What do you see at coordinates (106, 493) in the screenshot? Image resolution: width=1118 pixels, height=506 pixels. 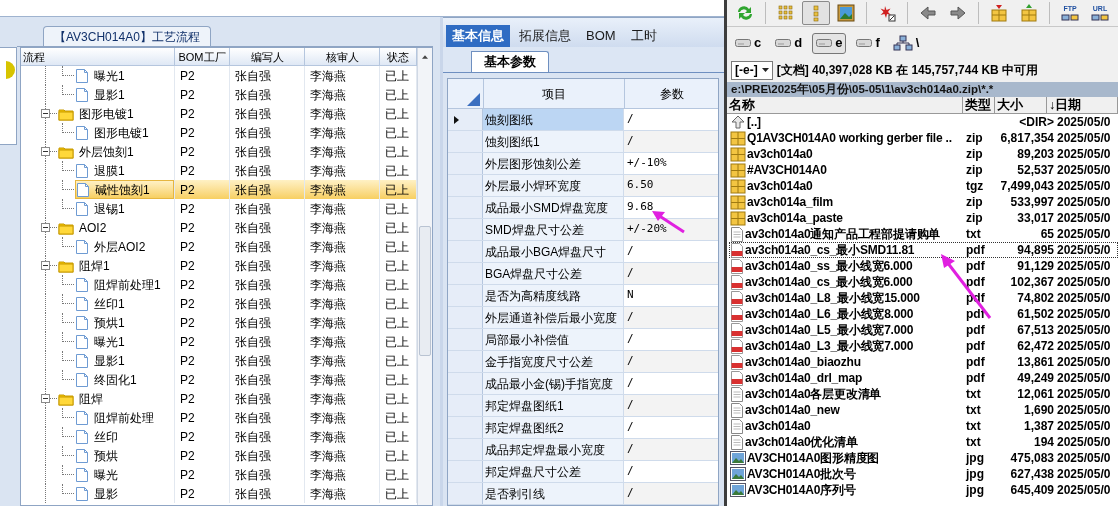 I see `tree-item: 显影` at bounding box center [106, 493].